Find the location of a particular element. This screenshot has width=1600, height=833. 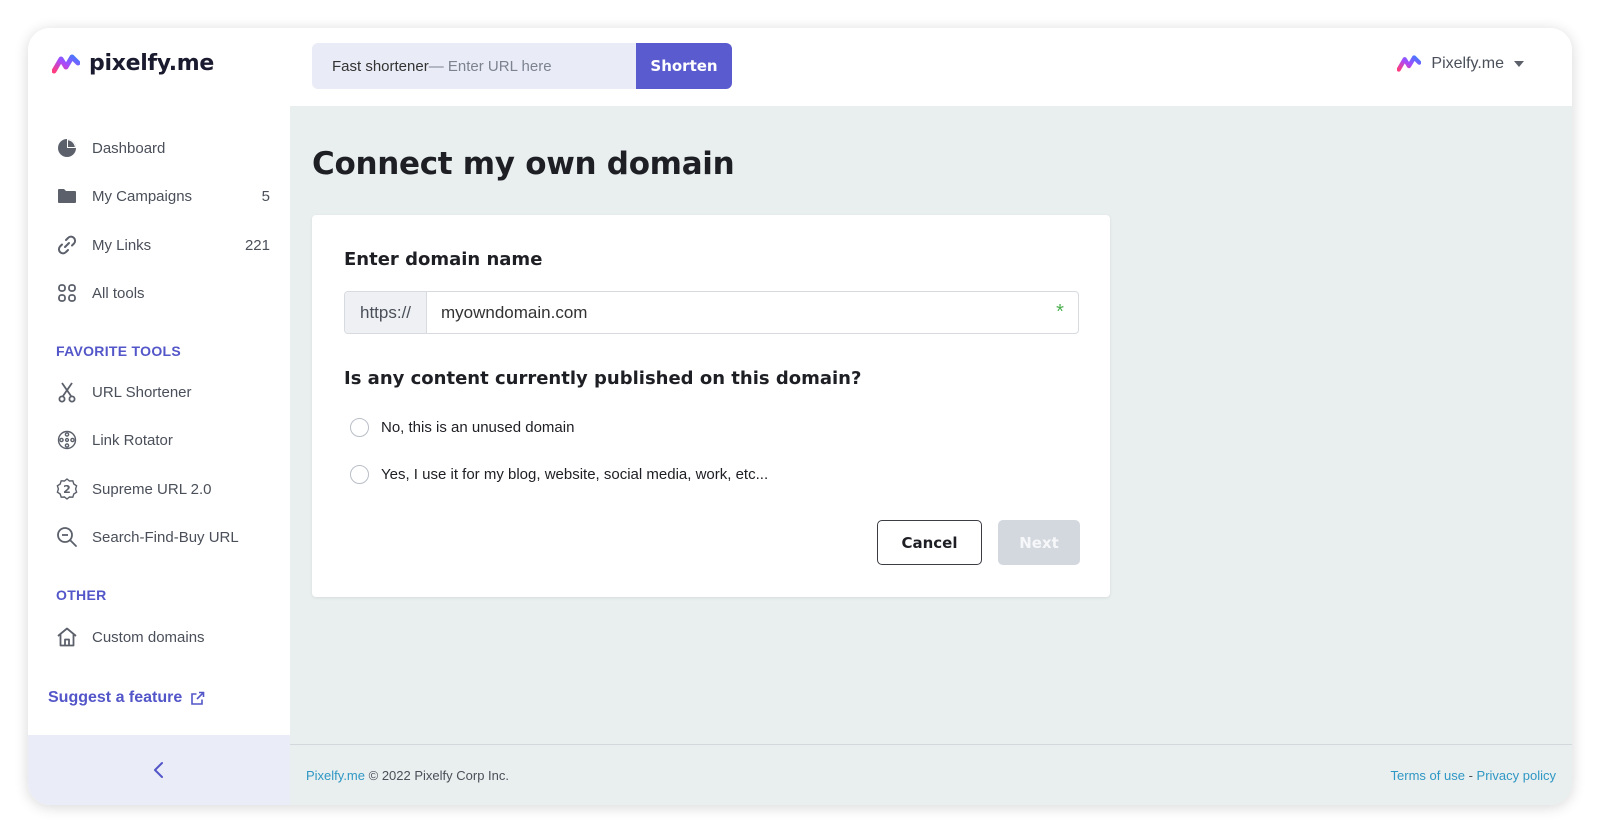

fast-shortener: Fast shortener — Enter URL here Shorten is located at coordinates (522, 66).